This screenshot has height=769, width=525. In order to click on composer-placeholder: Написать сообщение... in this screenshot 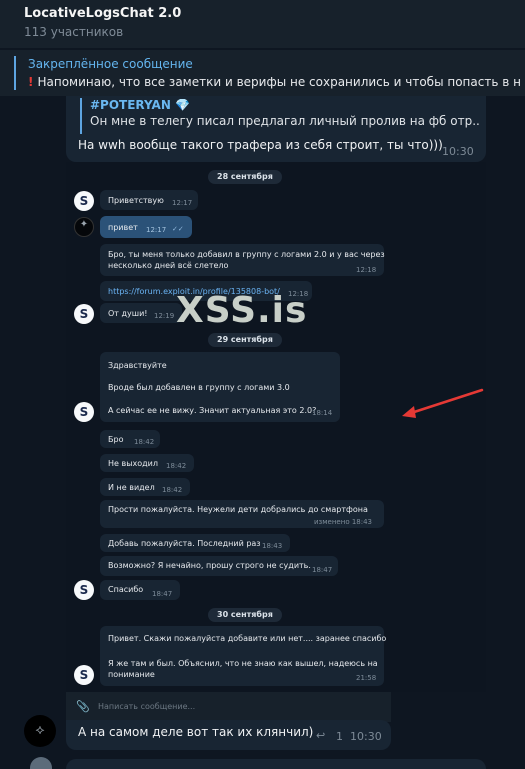, I will do `click(147, 706)`.